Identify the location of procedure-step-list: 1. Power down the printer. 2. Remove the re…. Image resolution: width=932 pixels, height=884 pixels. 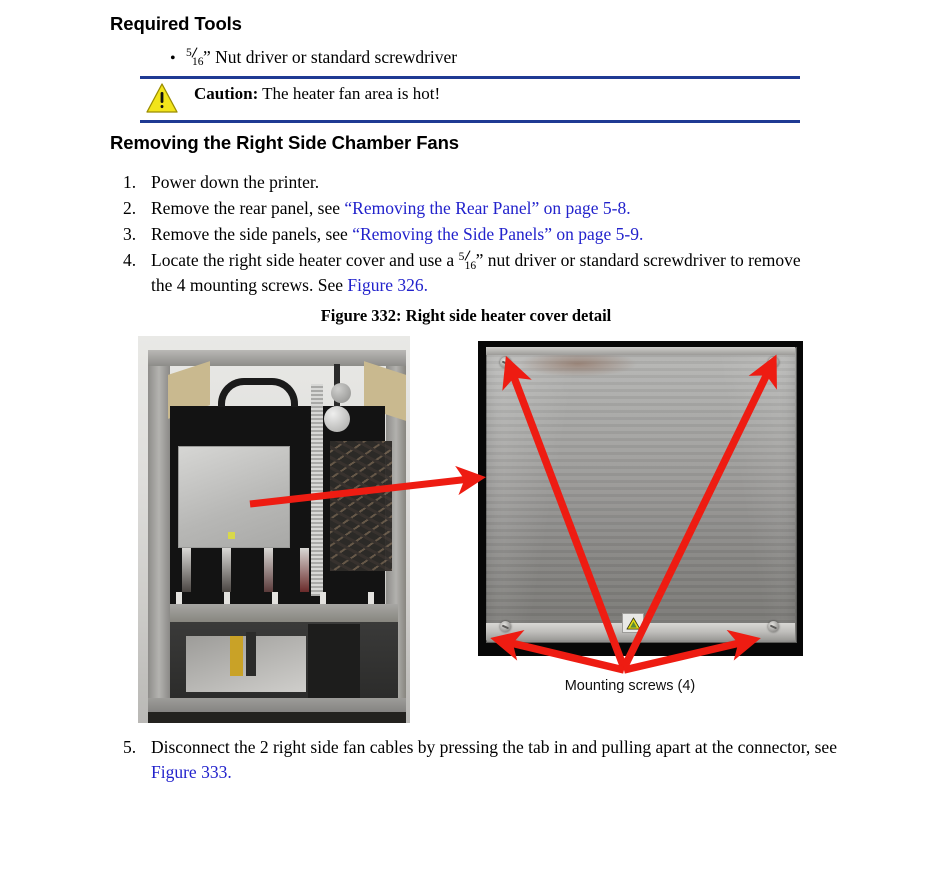
(473, 234).